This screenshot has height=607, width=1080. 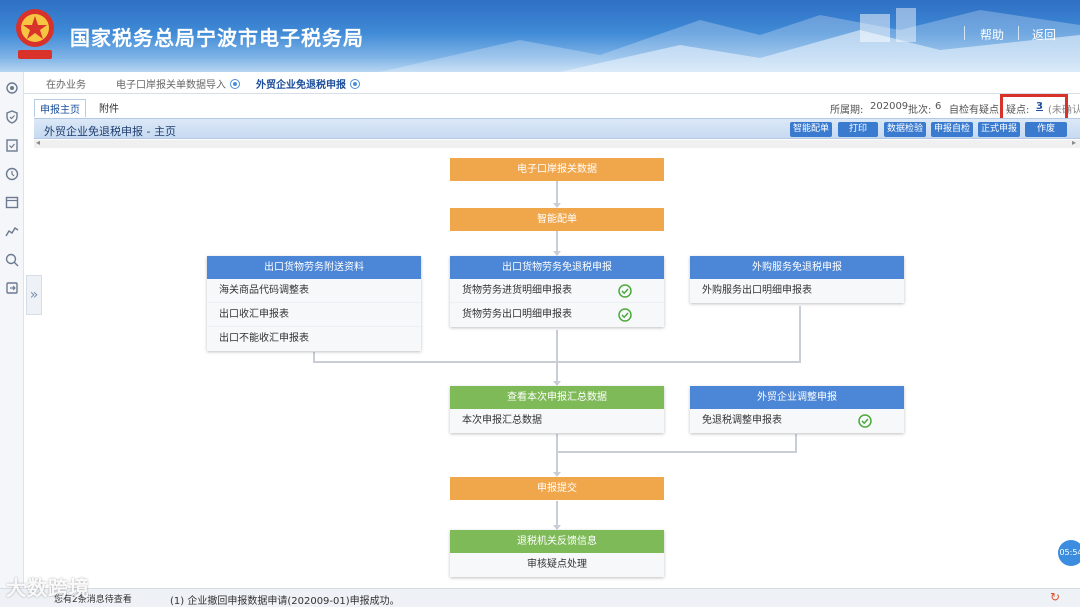 I want to click on print-button: 打印, so click(x=858, y=129).